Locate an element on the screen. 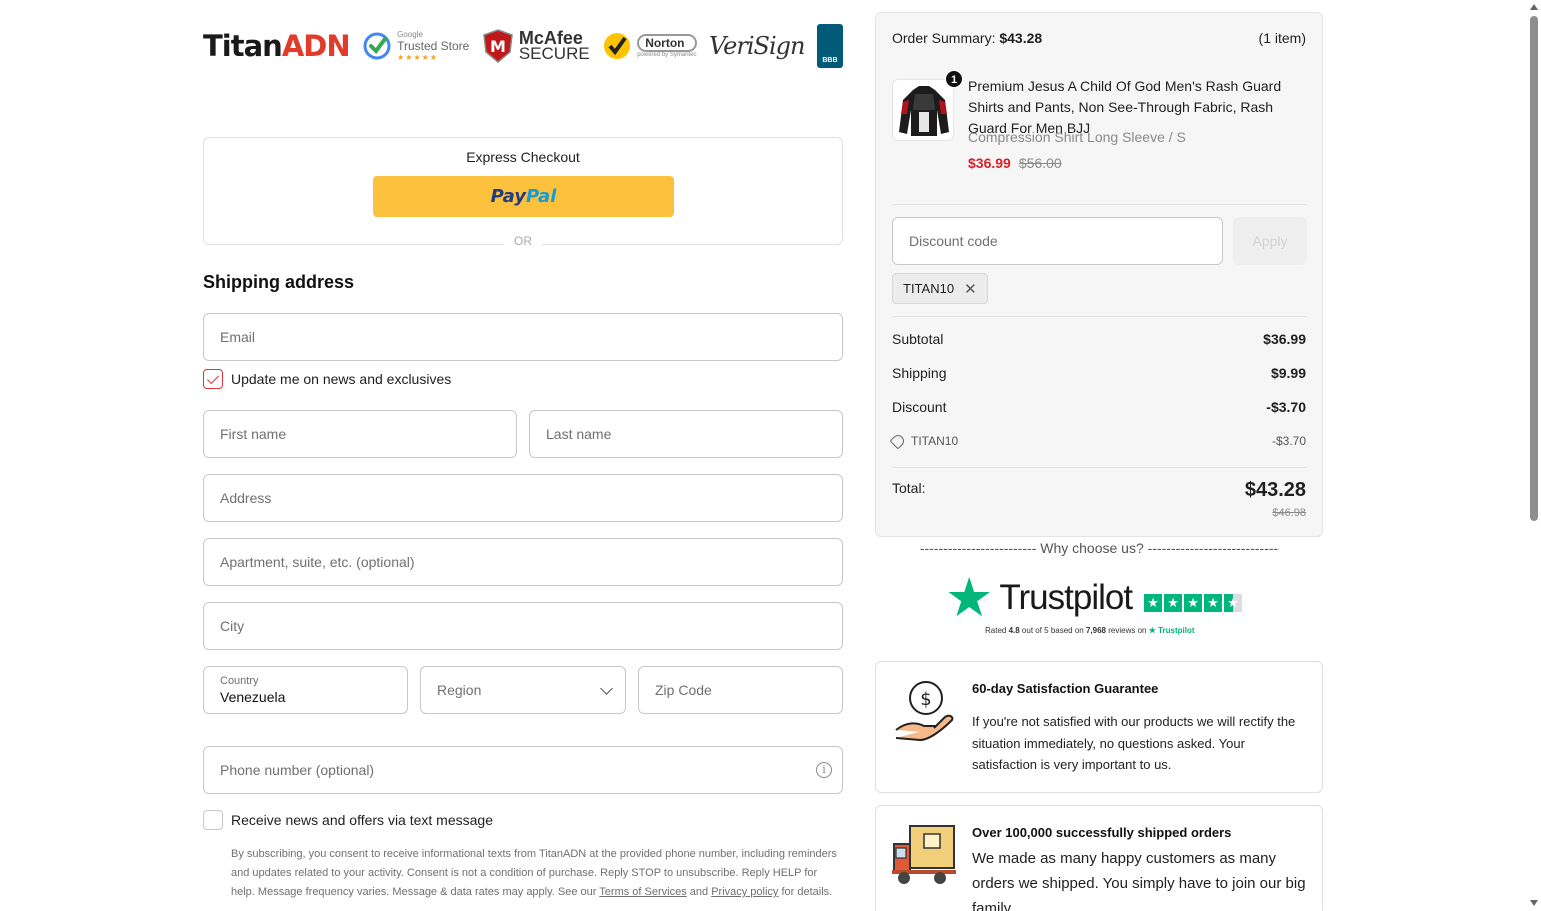  mcafee-badge: M McAfee SECURE is located at coordinates (536, 46).